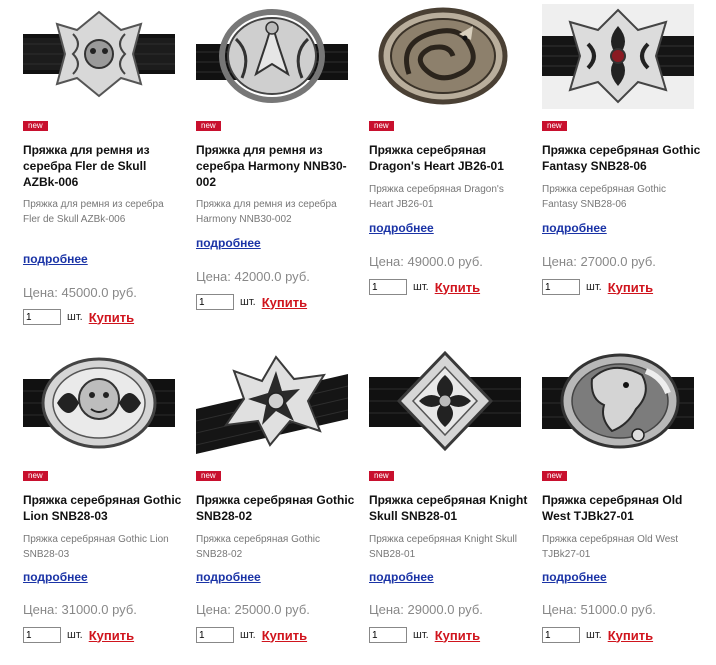  Describe the element at coordinates (599, 261) in the screenshot. I see `product-price: Цена: 27000.0 руб.` at that location.